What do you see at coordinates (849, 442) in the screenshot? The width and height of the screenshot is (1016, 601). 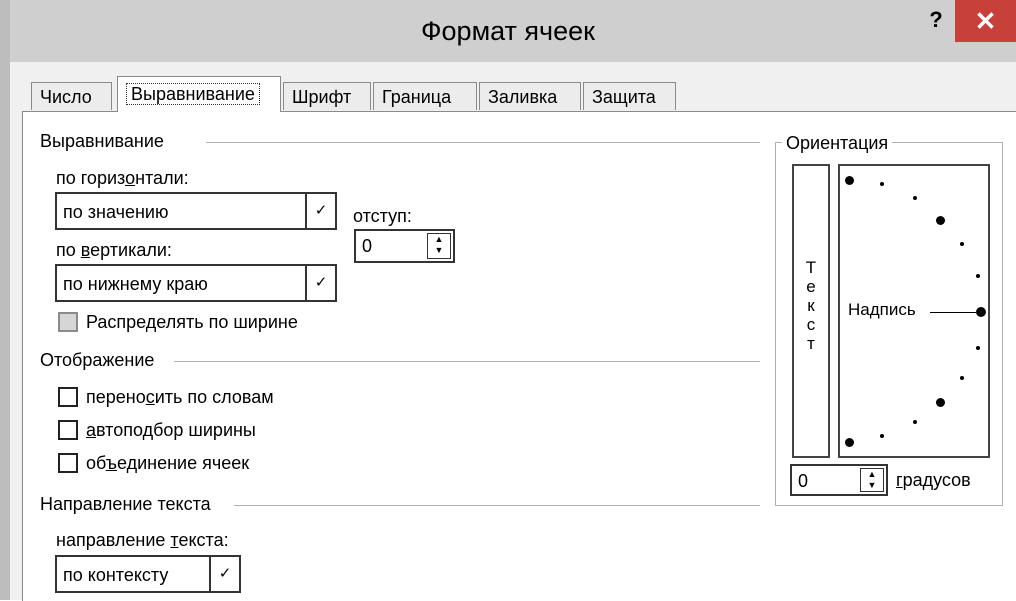 I see `dial-marker-bottom` at bounding box center [849, 442].